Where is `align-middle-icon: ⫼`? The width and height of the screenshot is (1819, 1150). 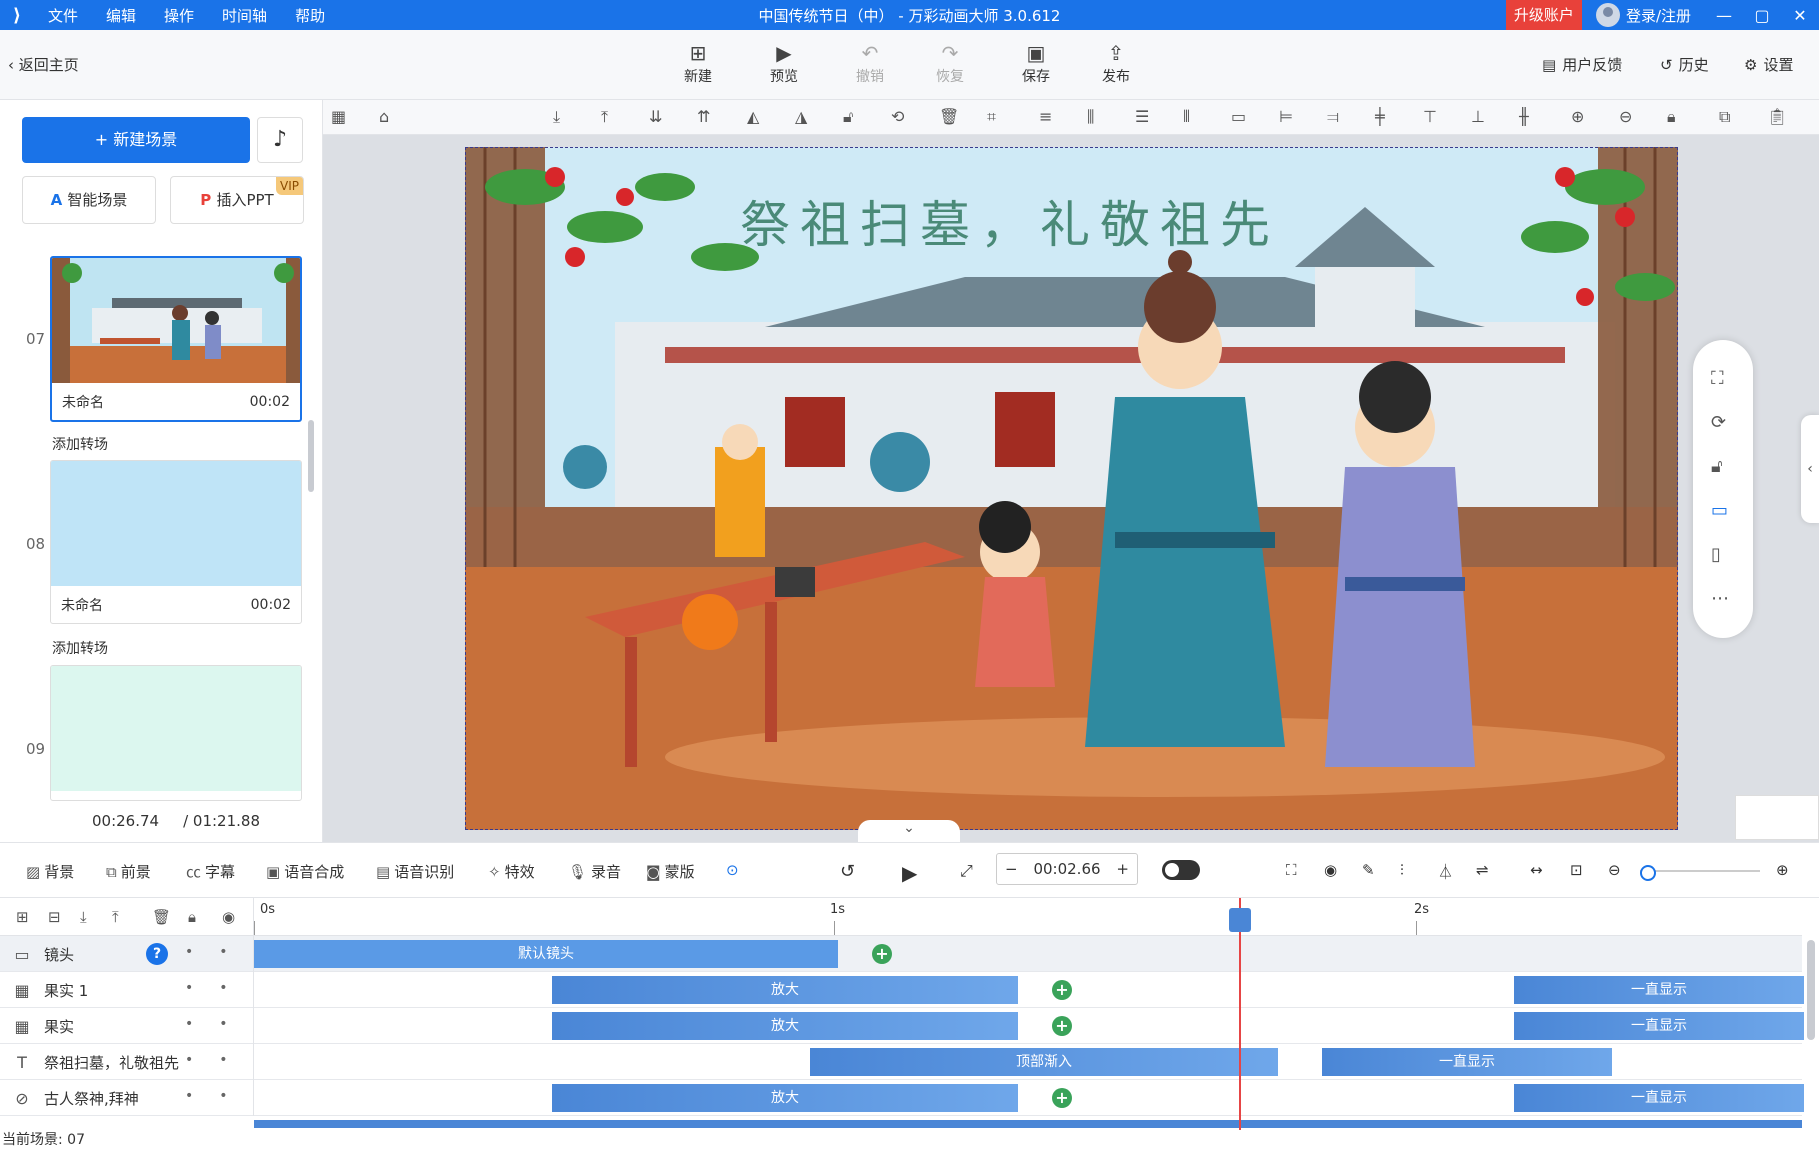 align-middle-icon: ⫼ is located at coordinates (1090, 117).